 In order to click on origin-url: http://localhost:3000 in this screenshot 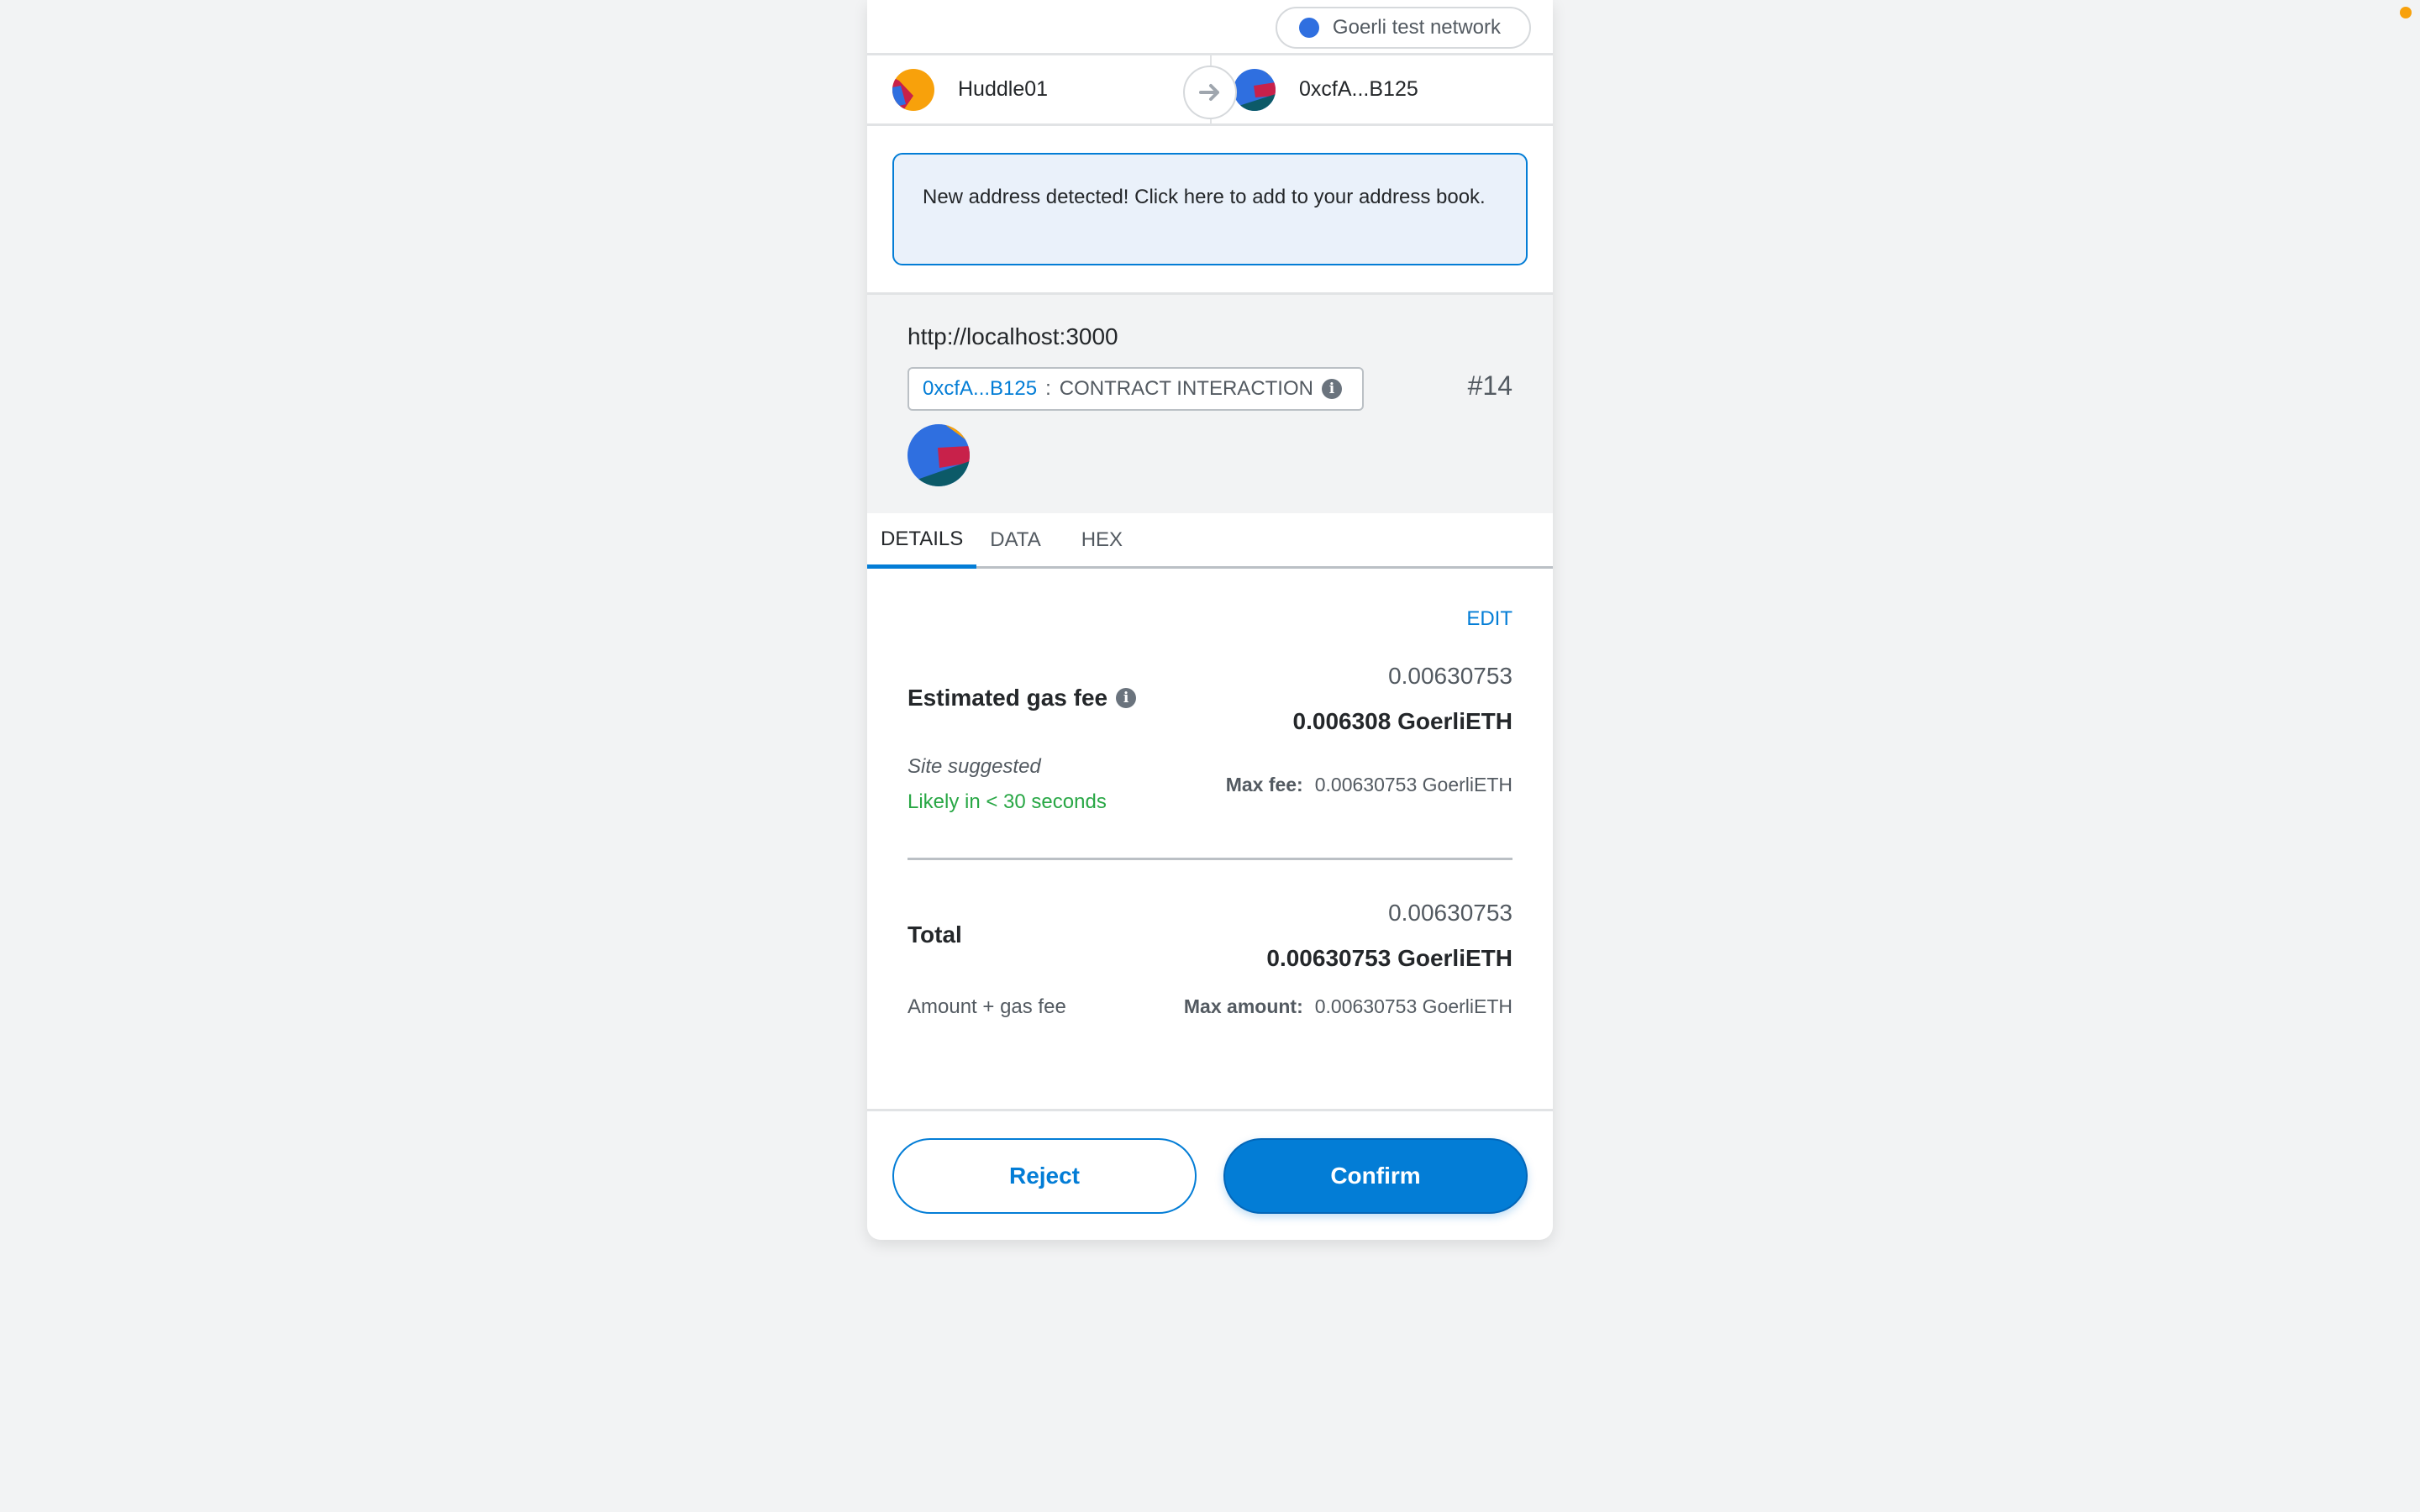, I will do `click(1013, 336)`.